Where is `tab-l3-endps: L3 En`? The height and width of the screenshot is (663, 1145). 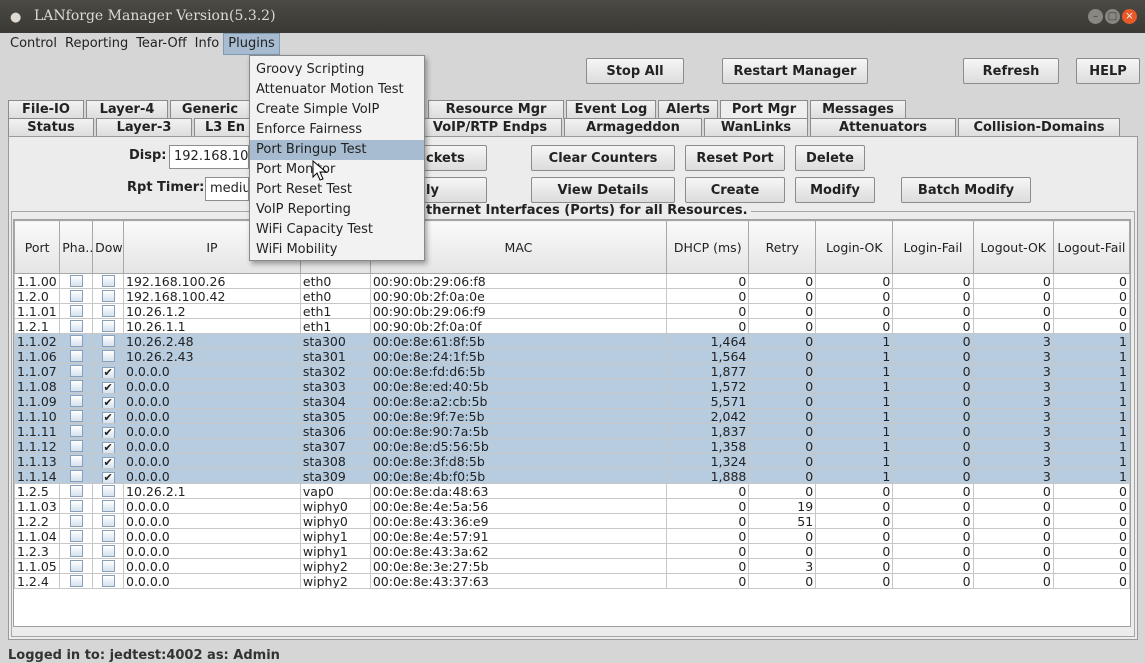 tab-l3-endps: L3 En is located at coordinates (225, 127).